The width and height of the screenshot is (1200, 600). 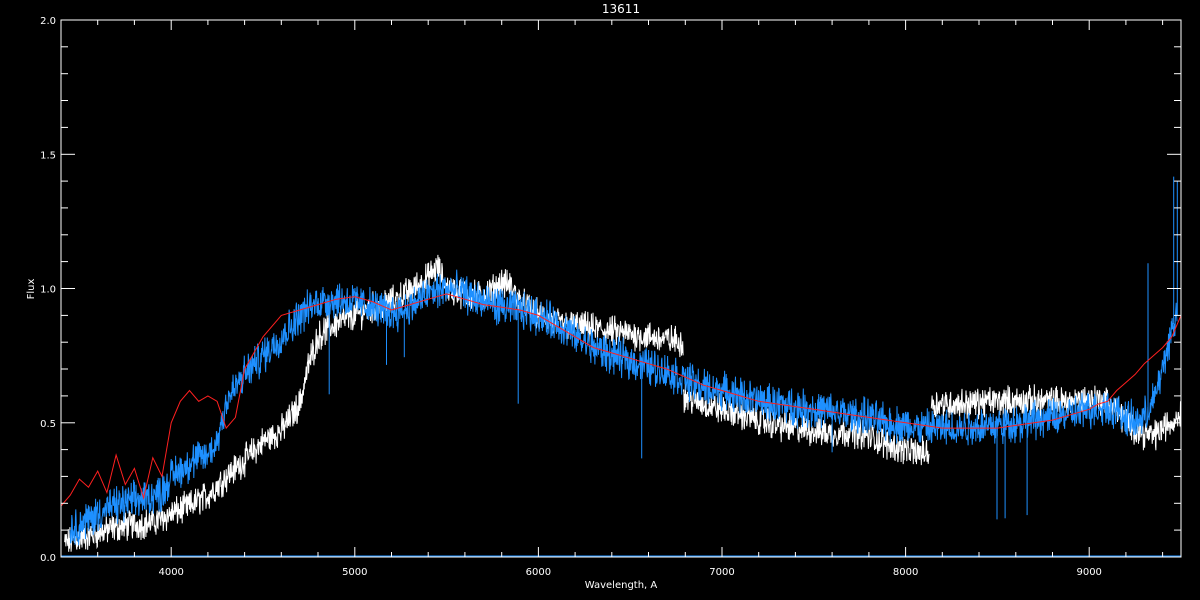 I want to click on y-tick-label: 1.5, so click(x=48, y=155).